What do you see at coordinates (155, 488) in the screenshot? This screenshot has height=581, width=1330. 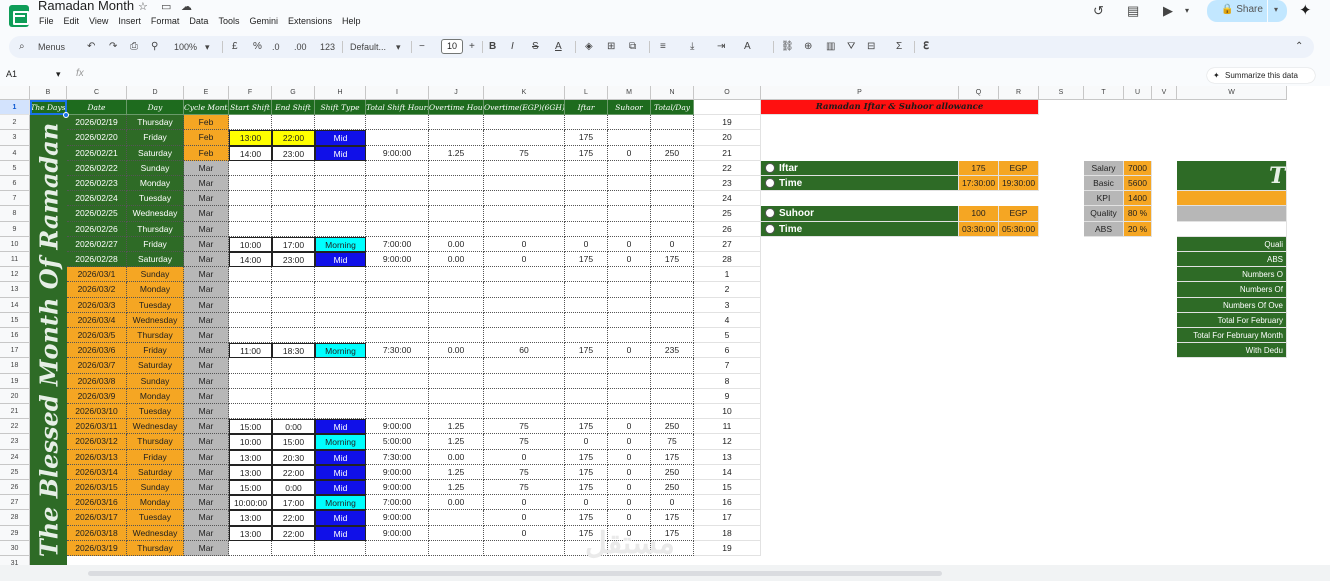 I see `weekday-cell: Sunday` at bounding box center [155, 488].